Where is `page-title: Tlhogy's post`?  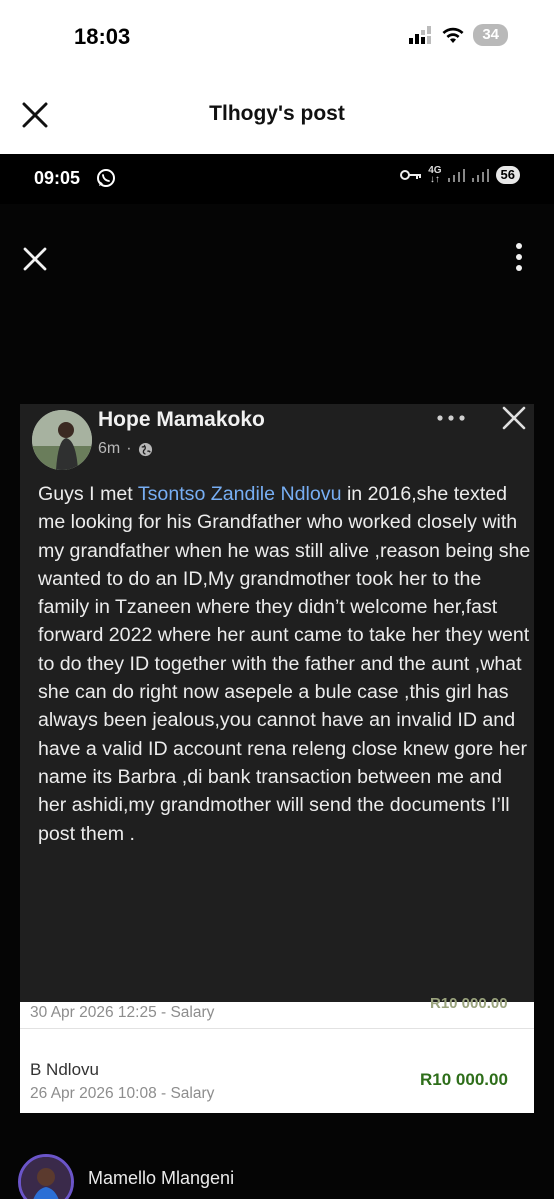
page-title: Tlhogy's post is located at coordinates (277, 113).